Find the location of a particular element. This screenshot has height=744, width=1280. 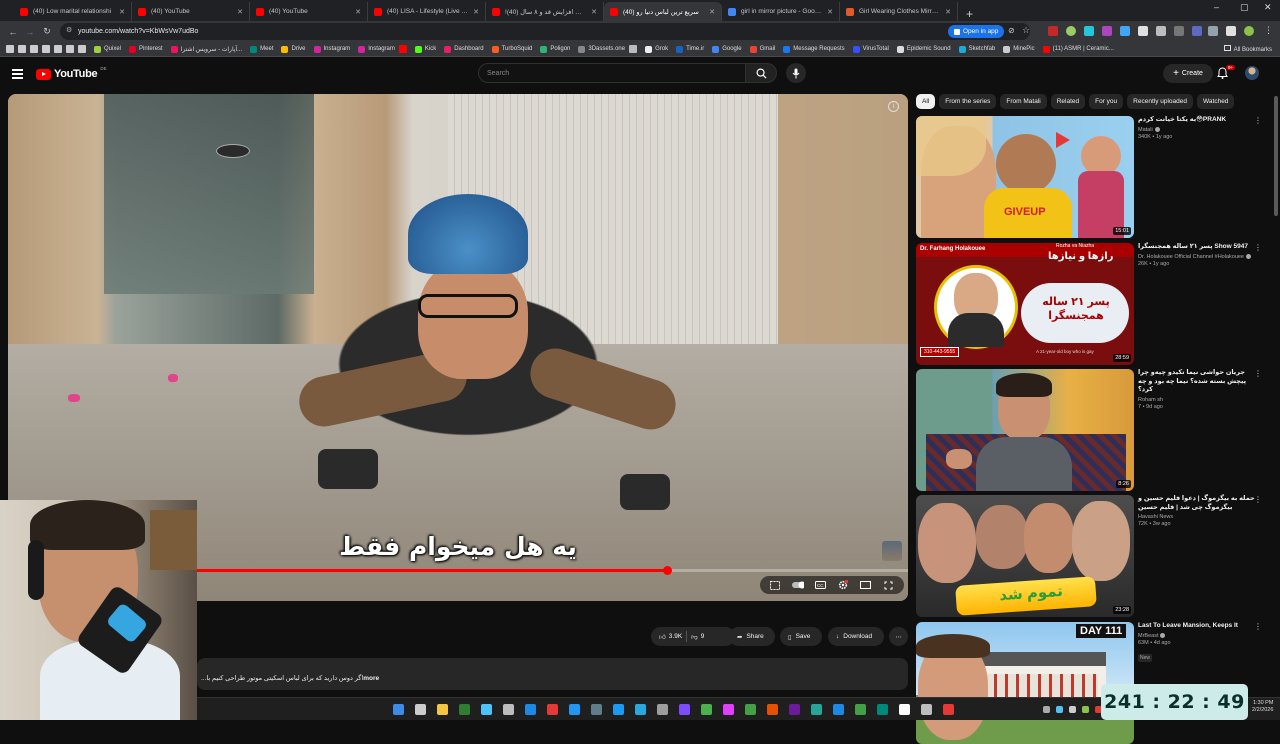

channel-name: MrBeast is located at coordinates (1200, 636).